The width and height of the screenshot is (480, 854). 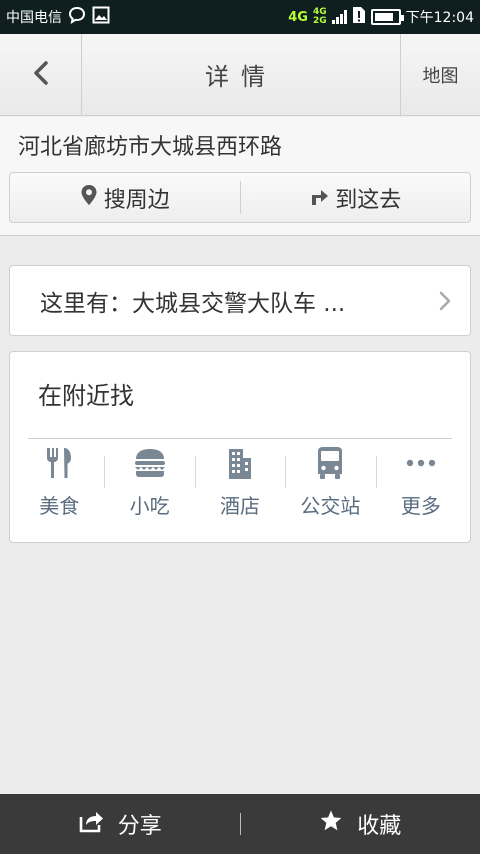 I want to click on sim-alert-icon, so click(x=359, y=17).